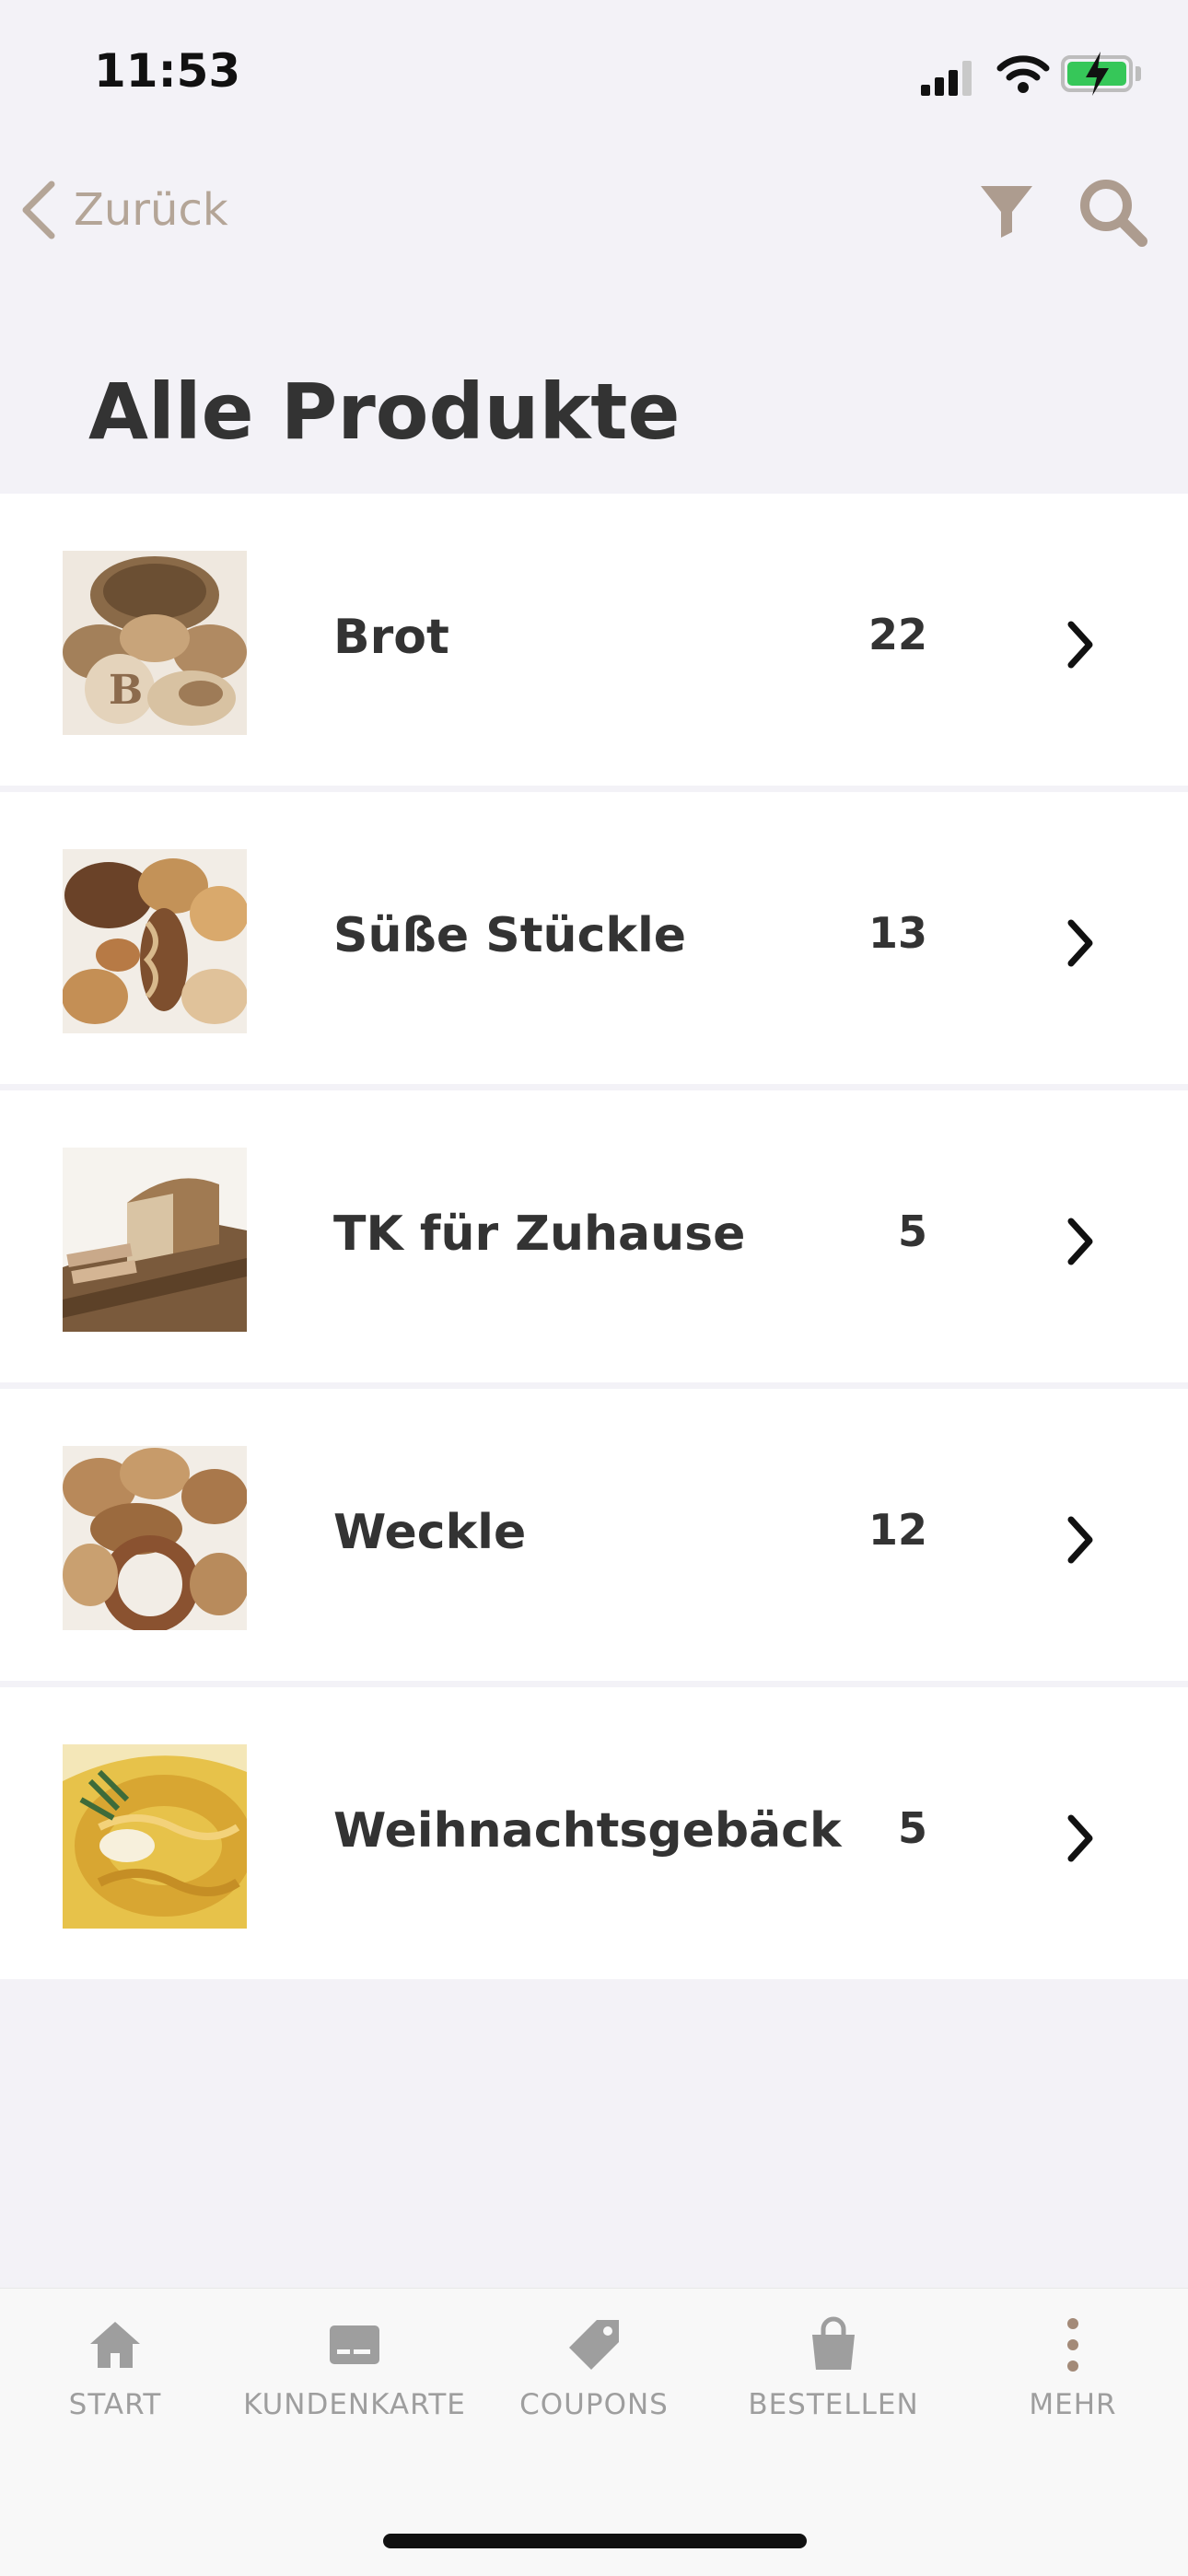  Describe the element at coordinates (587, 1831) in the screenshot. I see `category-label: Weihnachtsgebäck` at that location.